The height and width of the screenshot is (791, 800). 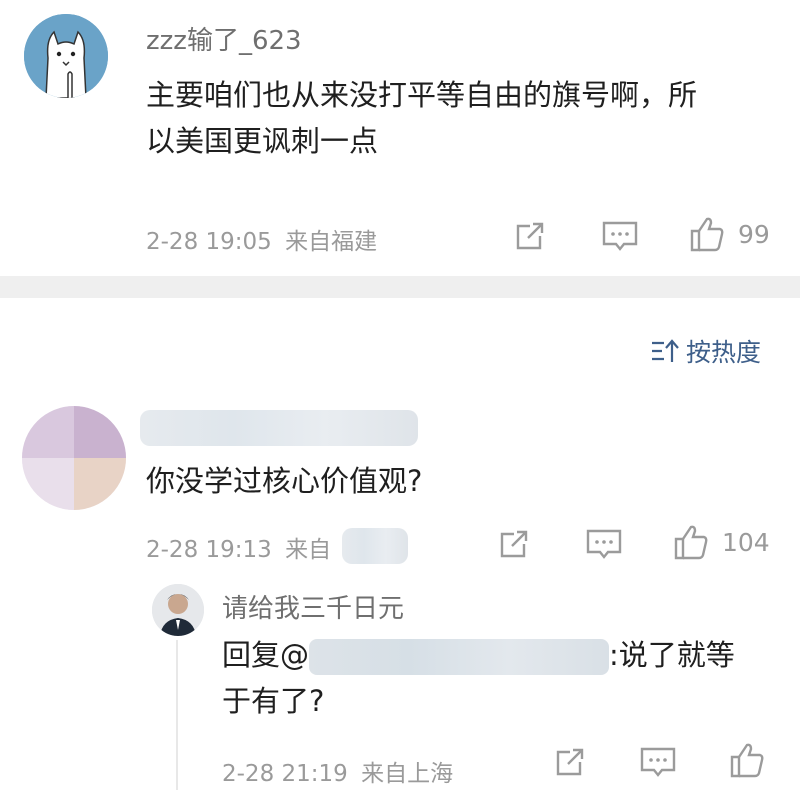 I want to click on comment-text: 你没学过核心价值观?, so click(x=284, y=481).